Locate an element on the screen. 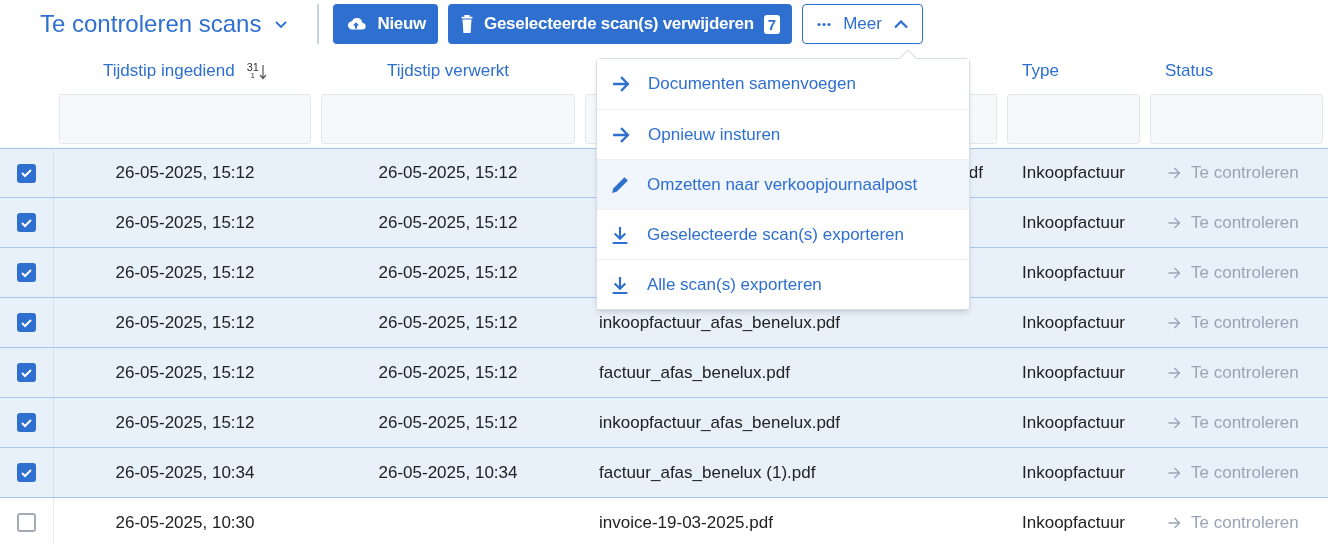 The height and width of the screenshot is (544, 1328). table-cell-text: 26-05-2025, 10:30 is located at coordinates (185, 522).